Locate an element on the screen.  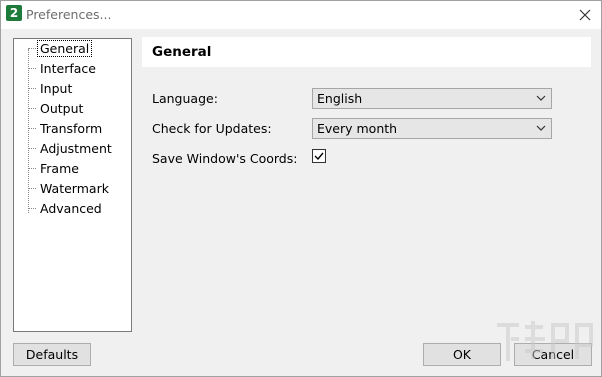
updates-label: Check for Updates: is located at coordinates (212, 128).